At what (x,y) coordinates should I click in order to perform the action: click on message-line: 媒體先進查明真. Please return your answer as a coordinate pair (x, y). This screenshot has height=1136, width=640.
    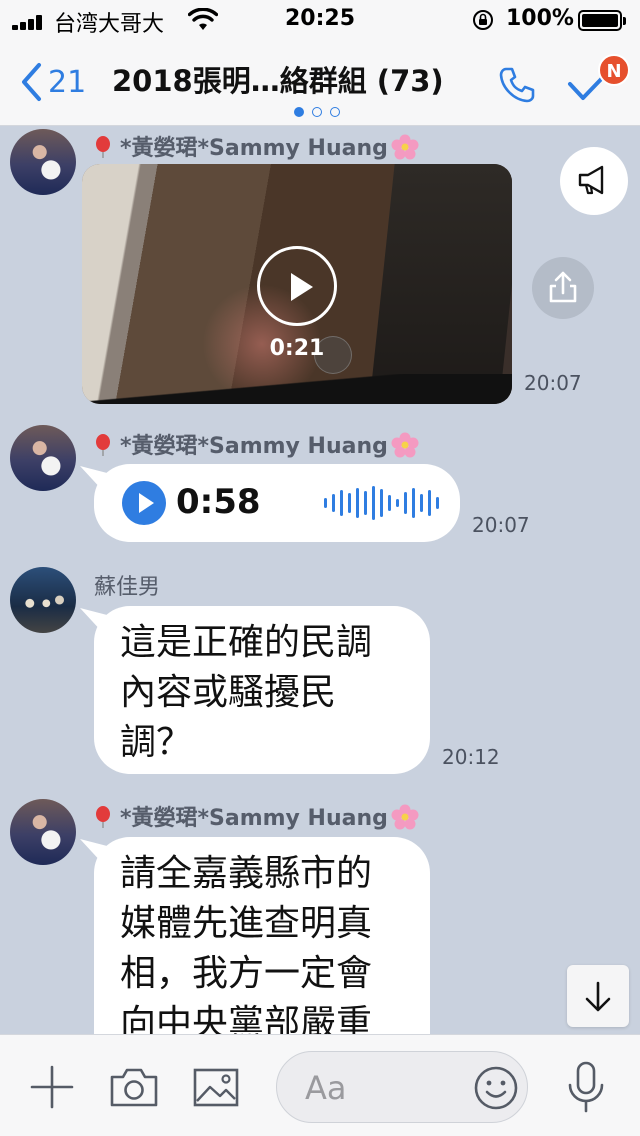
    Looking at the image, I should click on (246, 923).